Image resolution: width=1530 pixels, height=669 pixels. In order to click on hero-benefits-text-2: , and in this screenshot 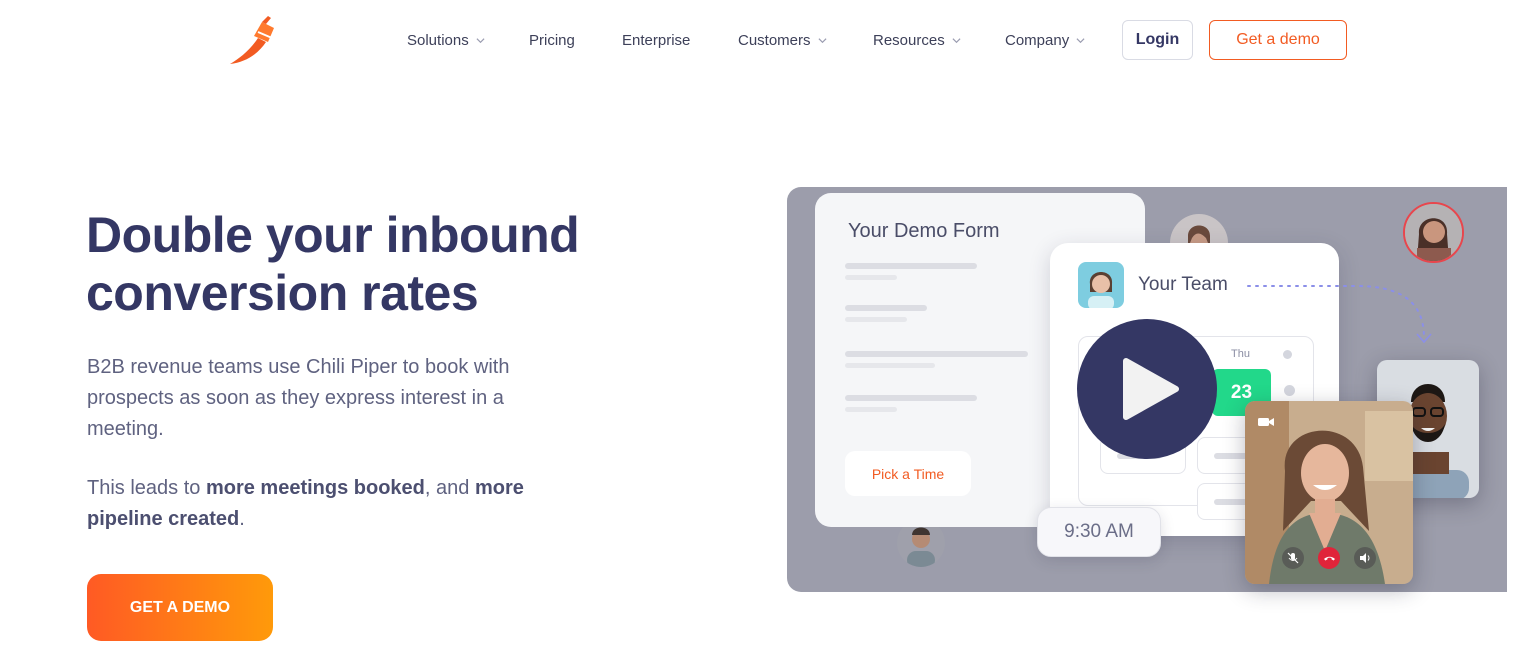, I will do `click(449, 488)`.